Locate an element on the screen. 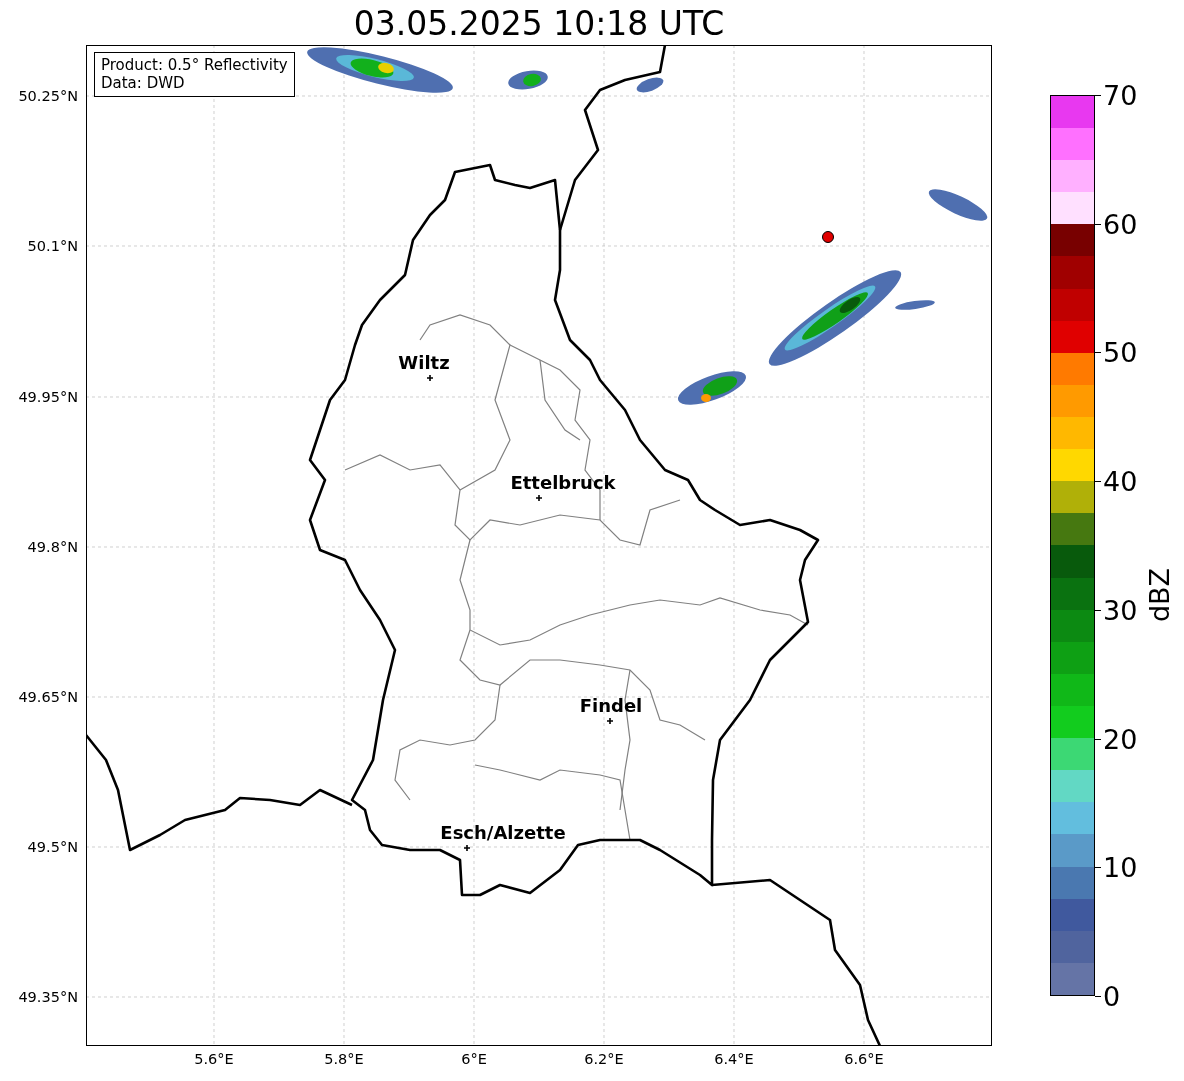  city-label: Wiltz is located at coordinates (424, 362).